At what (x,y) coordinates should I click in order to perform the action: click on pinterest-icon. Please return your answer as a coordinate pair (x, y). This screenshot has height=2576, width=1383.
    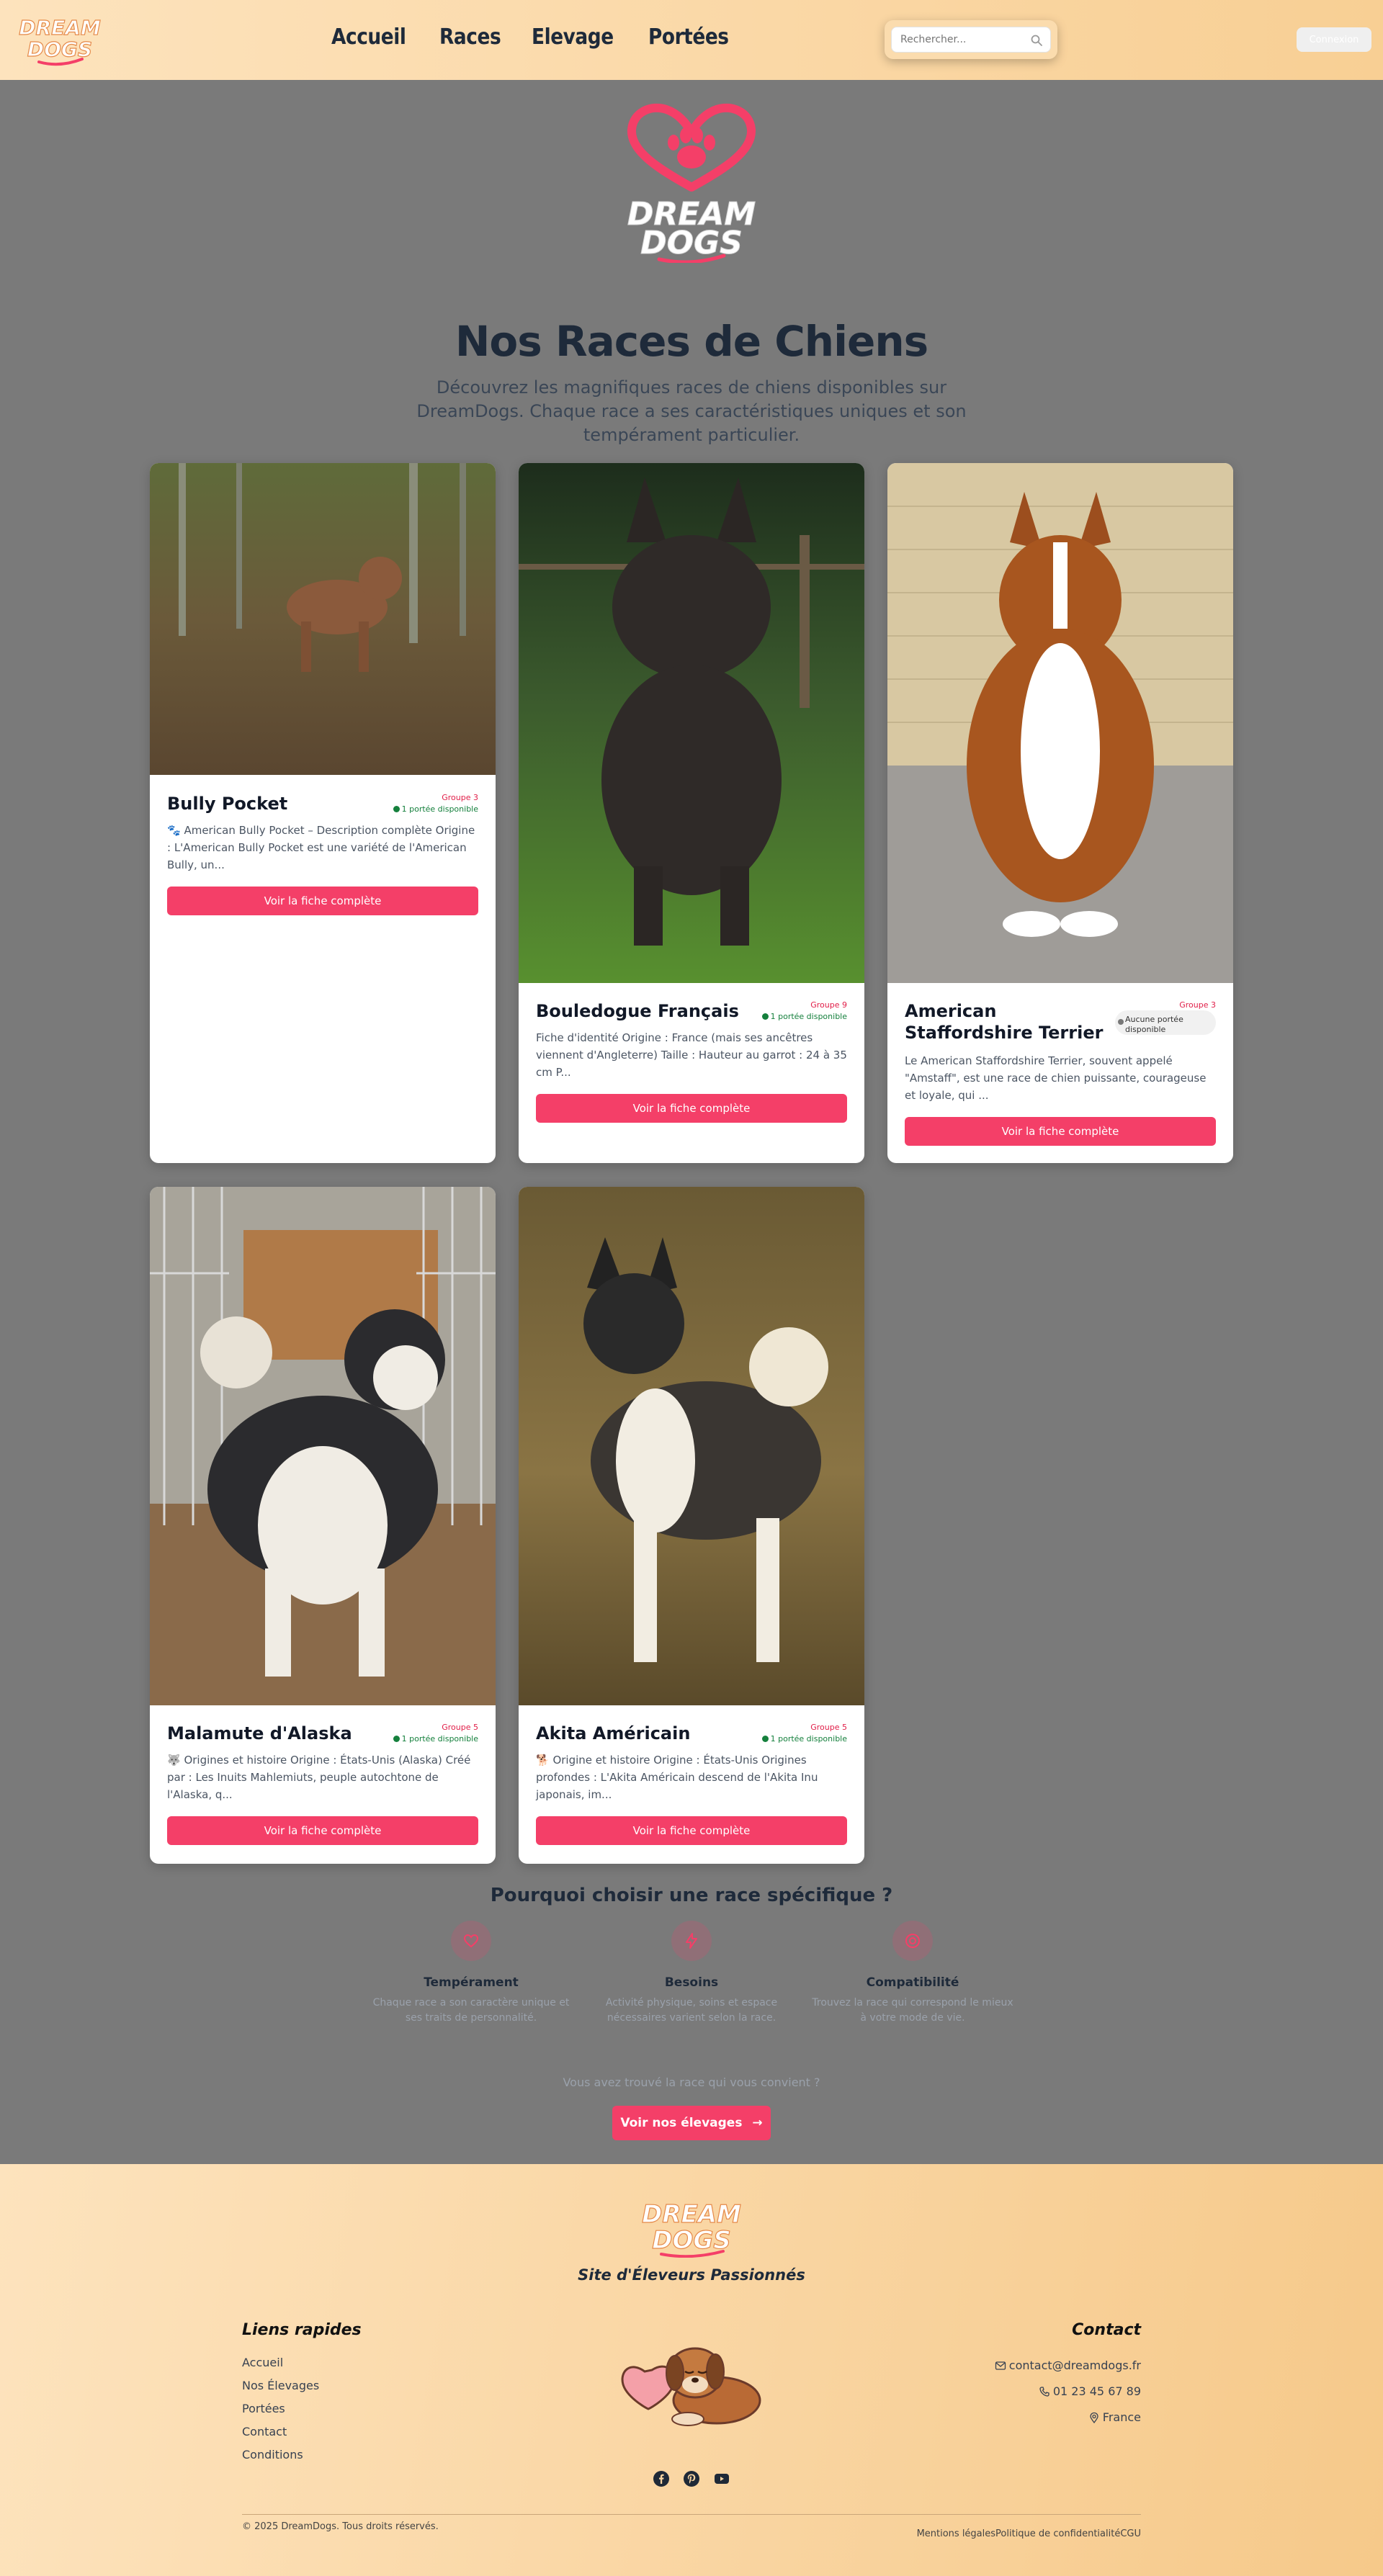
    Looking at the image, I should click on (691, 2478).